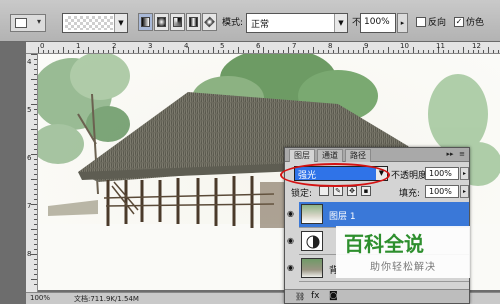  I want to click on linear-gradient-icon, so click(145, 22).